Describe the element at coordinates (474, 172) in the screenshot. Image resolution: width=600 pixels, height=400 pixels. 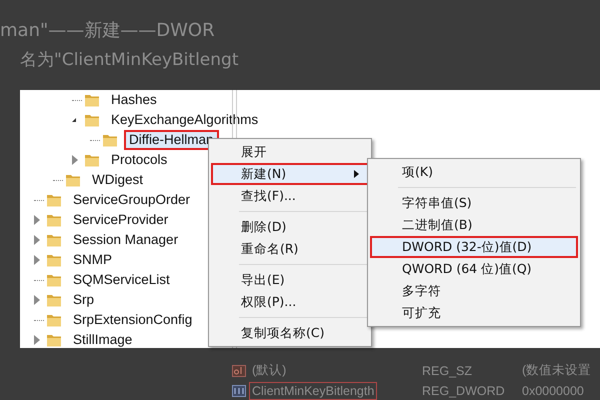
I see `menu-item: 项(K)` at that location.